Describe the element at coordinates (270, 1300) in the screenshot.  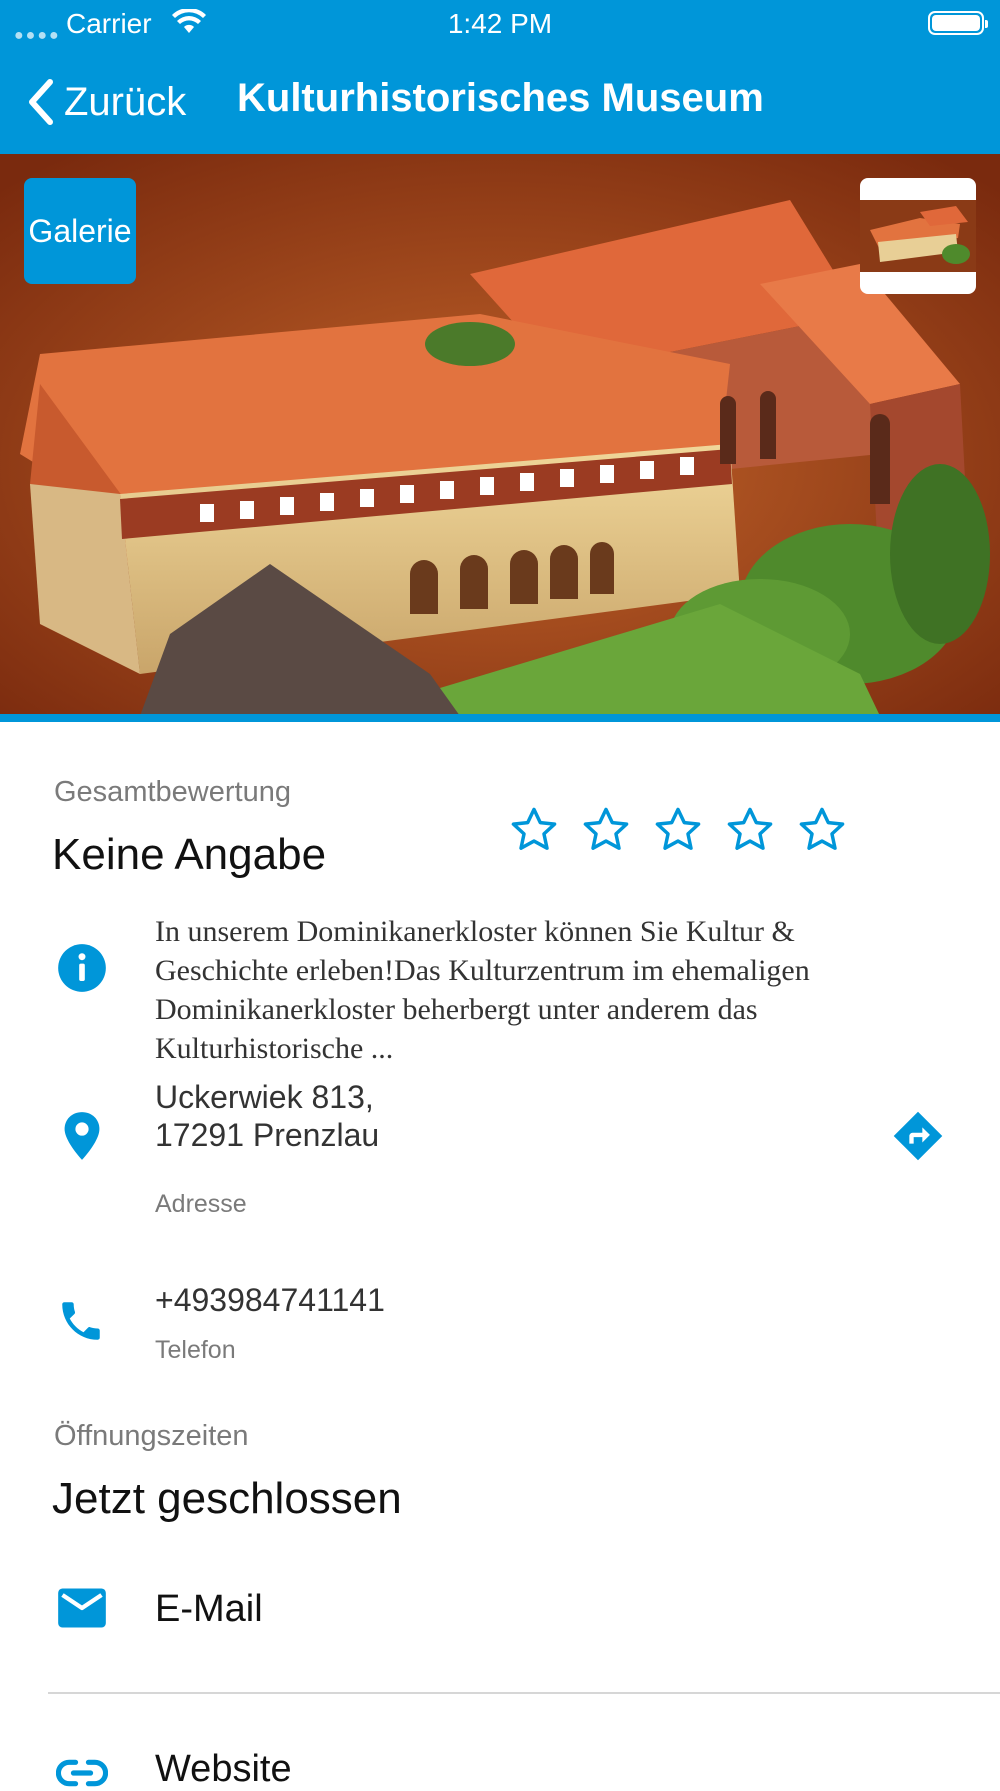
I see `phone-number: +493984741141` at that location.